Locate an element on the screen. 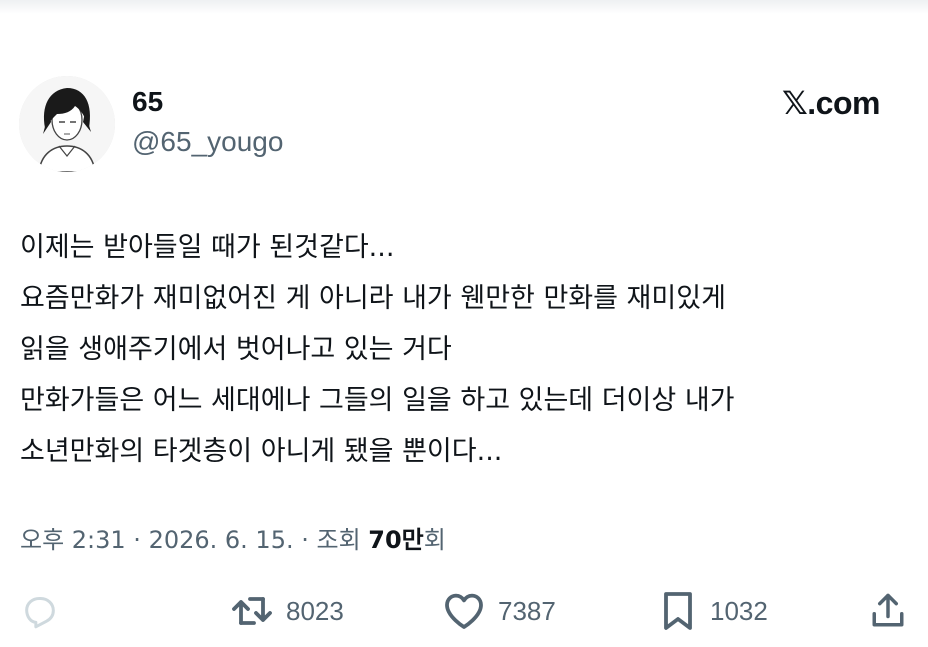 The width and height of the screenshot is (928, 647). reply-button is located at coordinates (40, 611).